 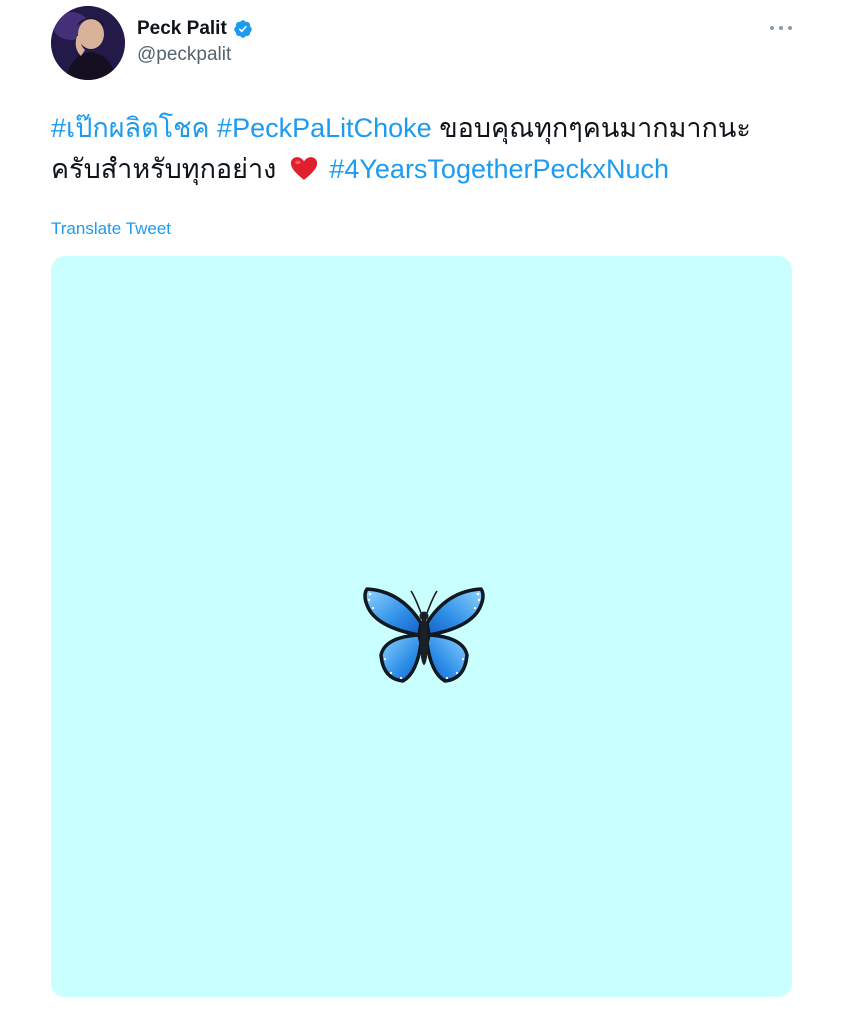 What do you see at coordinates (424, 635) in the screenshot?
I see `blue-butterfly-icon` at bounding box center [424, 635].